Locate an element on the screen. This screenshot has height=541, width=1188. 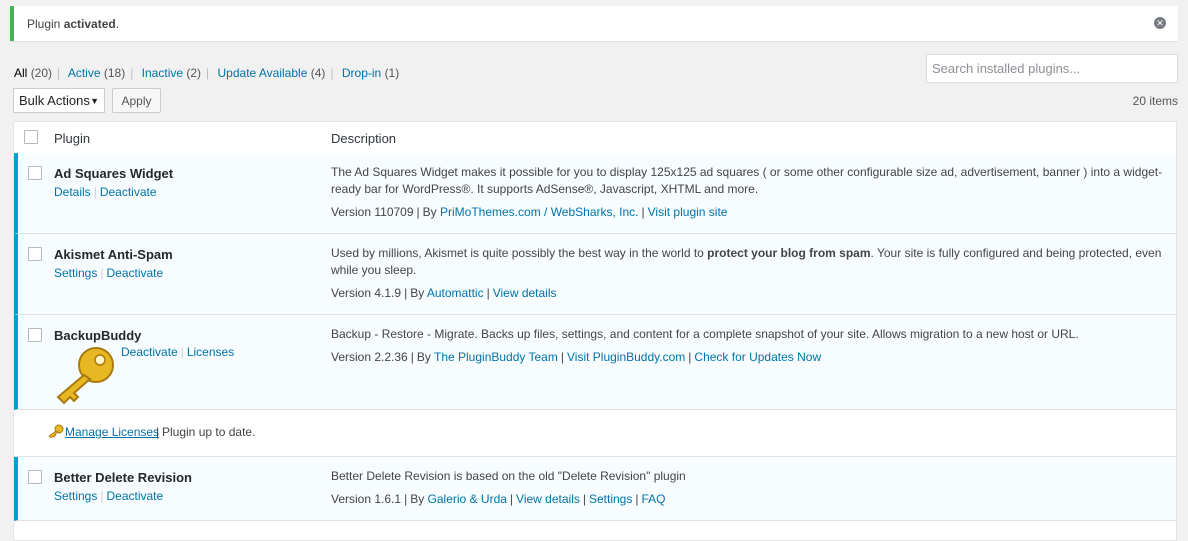
dismiss-icon: ✕ is located at coordinates (1160, 23).